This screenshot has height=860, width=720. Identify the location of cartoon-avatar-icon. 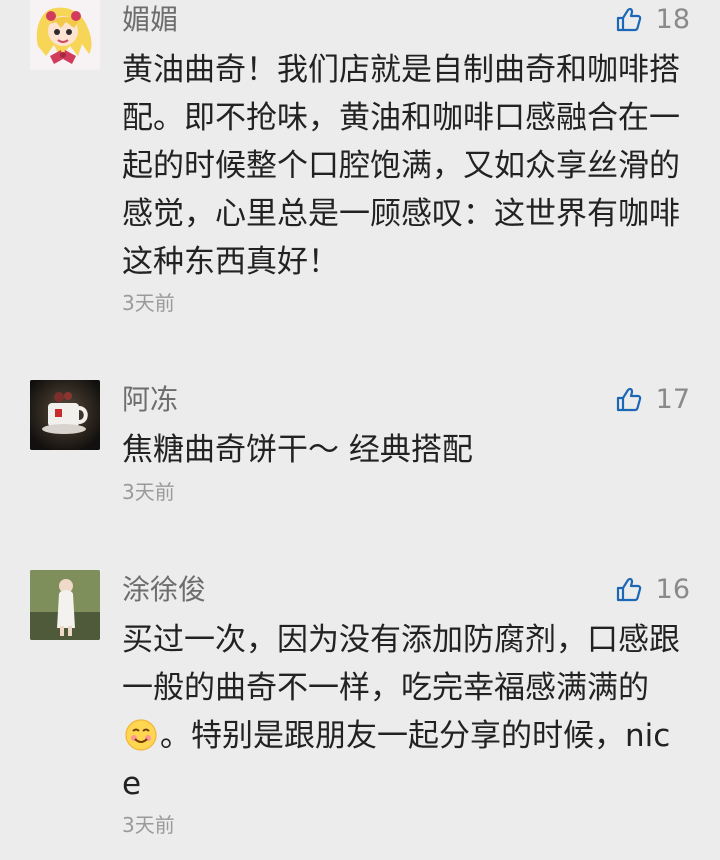
(65, 35).